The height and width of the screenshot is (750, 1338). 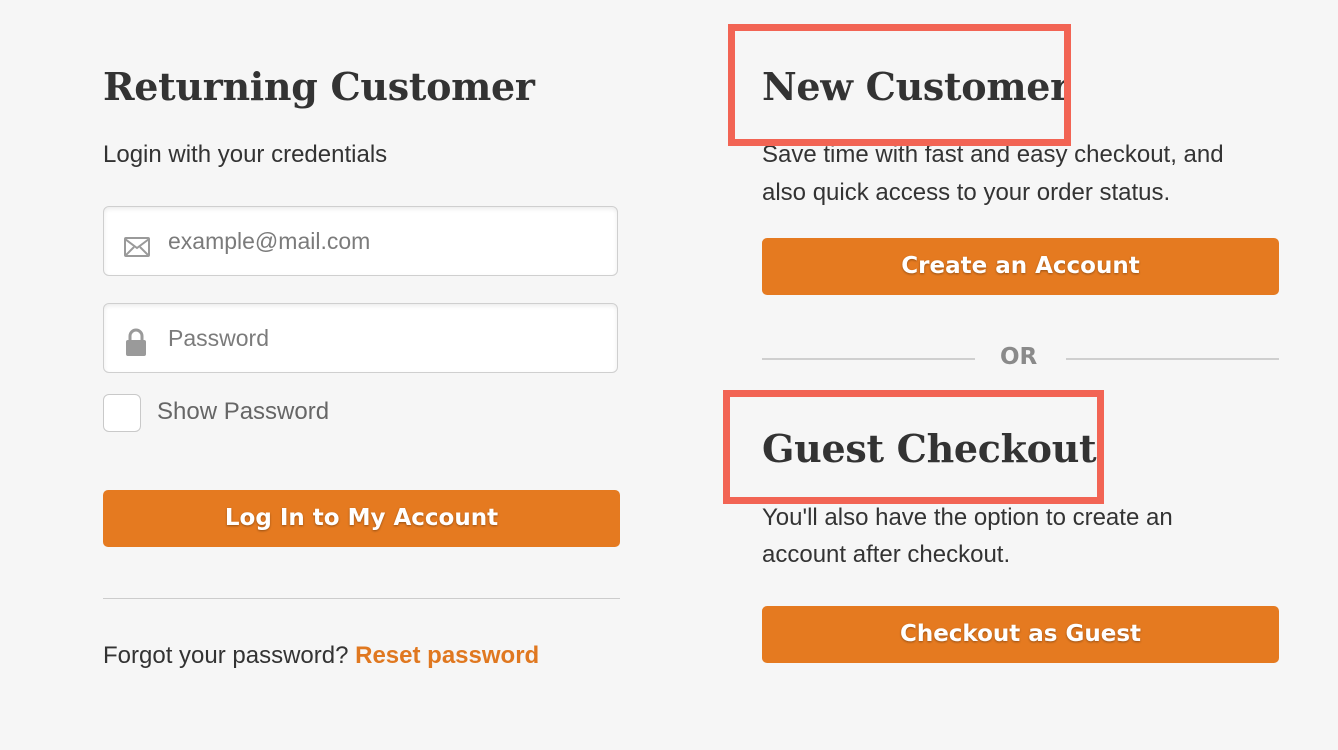 What do you see at coordinates (361, 598) in the screenshot?
I see `section-divider` at bounding box center [361, 598].